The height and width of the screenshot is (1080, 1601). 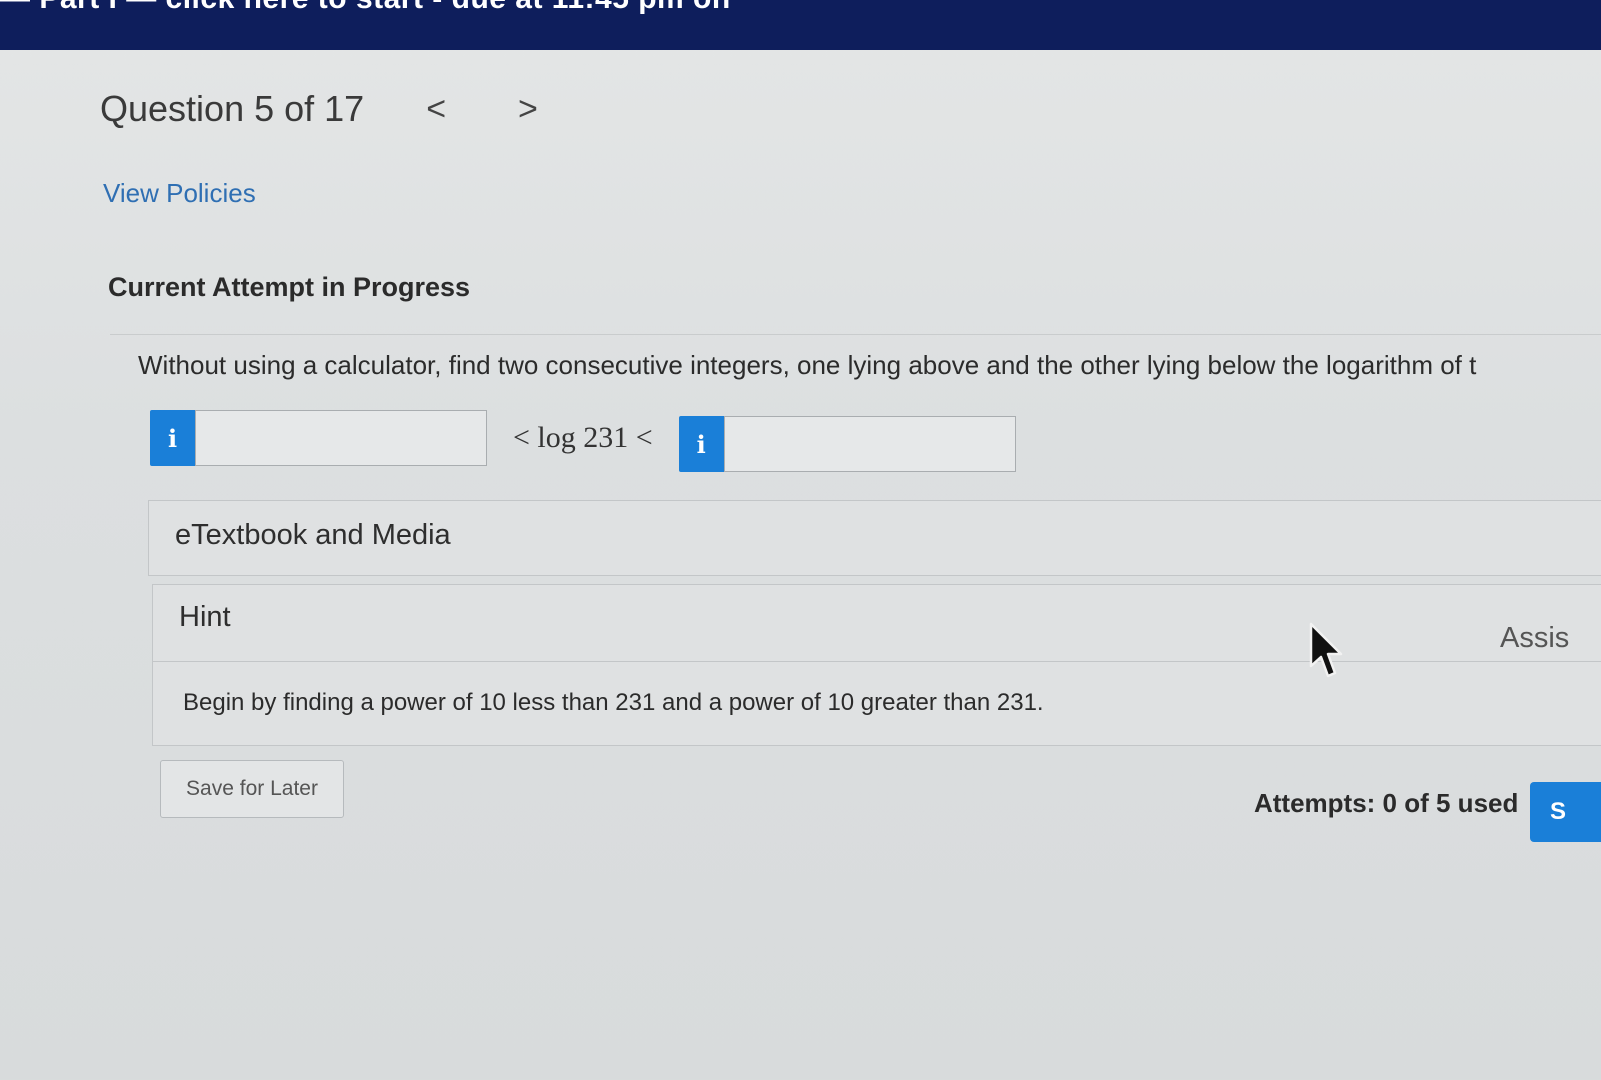 I want to click on question-navigation: Question 5 of 17 < >, so click(x=319, y=109).